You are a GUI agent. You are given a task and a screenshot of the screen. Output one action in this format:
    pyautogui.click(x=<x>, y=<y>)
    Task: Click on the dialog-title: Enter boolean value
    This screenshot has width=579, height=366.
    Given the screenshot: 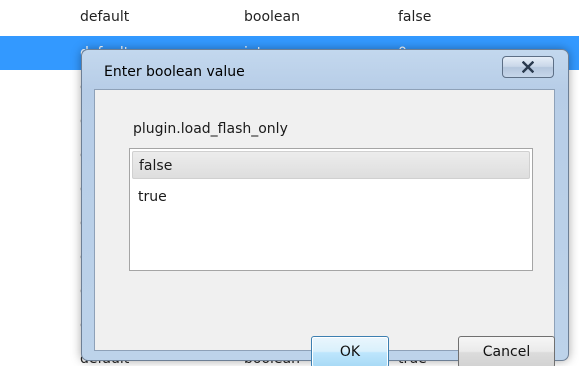 What is the action you would take?
    pyautogui.click(x=174, y=72)
    